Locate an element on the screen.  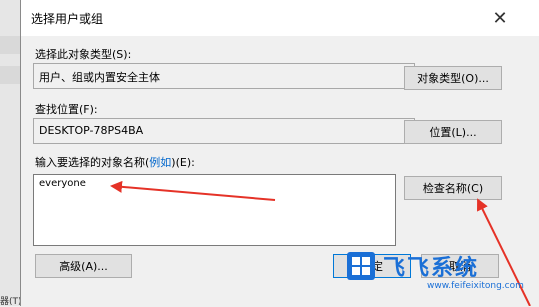
location-value: DESKTOP-78PS4BA is located at coordinates (91, 130).